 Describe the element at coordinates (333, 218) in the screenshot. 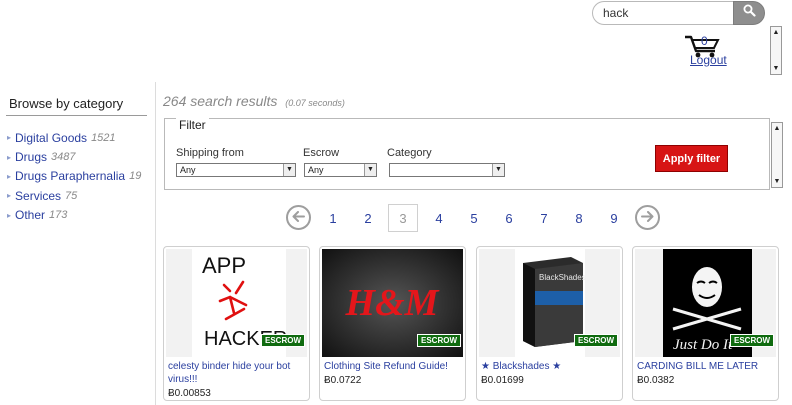

I see `page-link: 1` at that location.